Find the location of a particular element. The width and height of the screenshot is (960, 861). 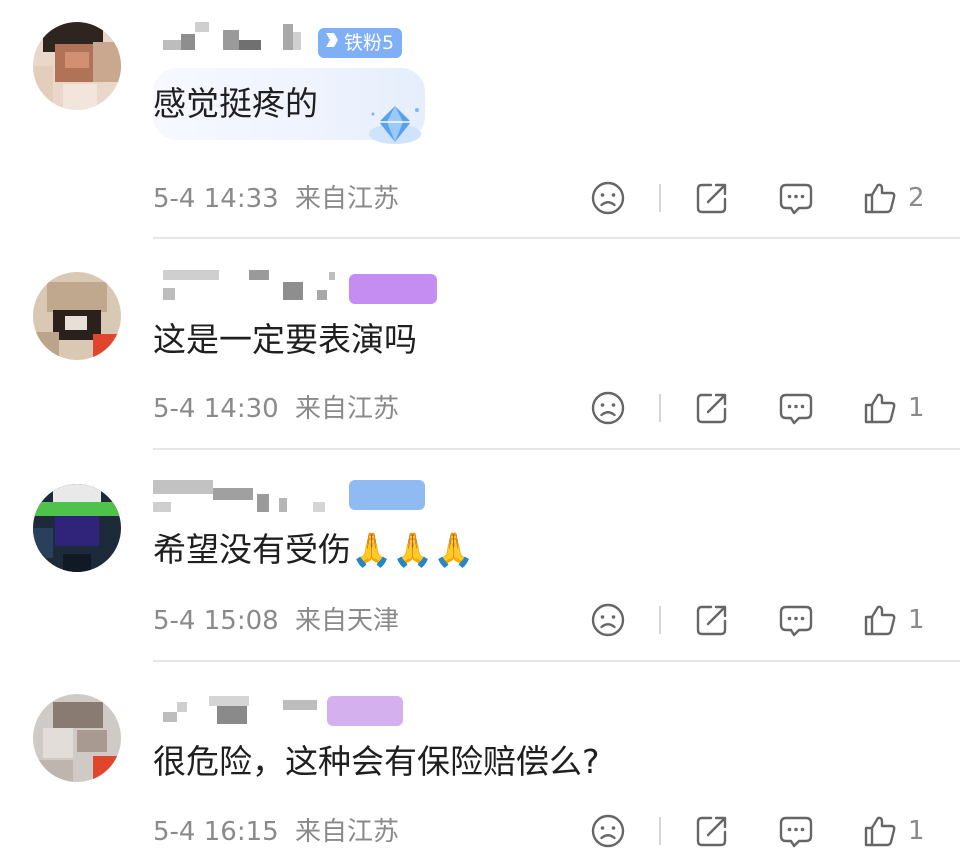

comment-meta: 5-4 14:33 来自江苏 is located at coordinates (276, 199).